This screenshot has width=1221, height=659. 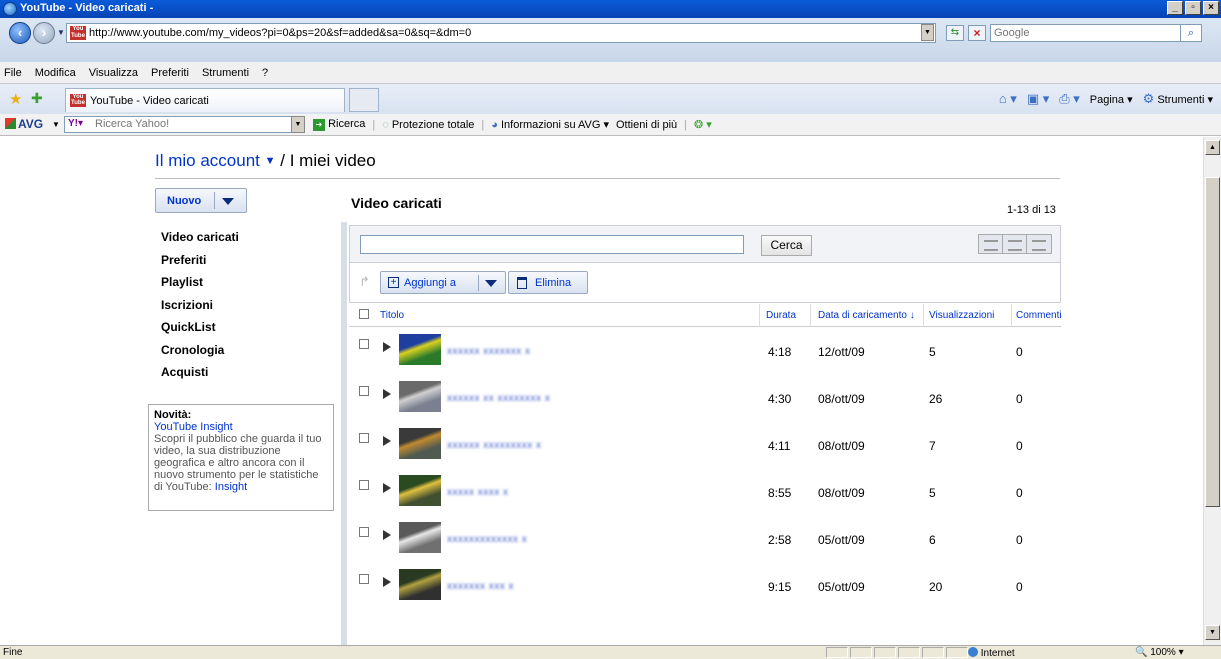 I want to click on stop-icon: ×, so click(x=977, y=33).